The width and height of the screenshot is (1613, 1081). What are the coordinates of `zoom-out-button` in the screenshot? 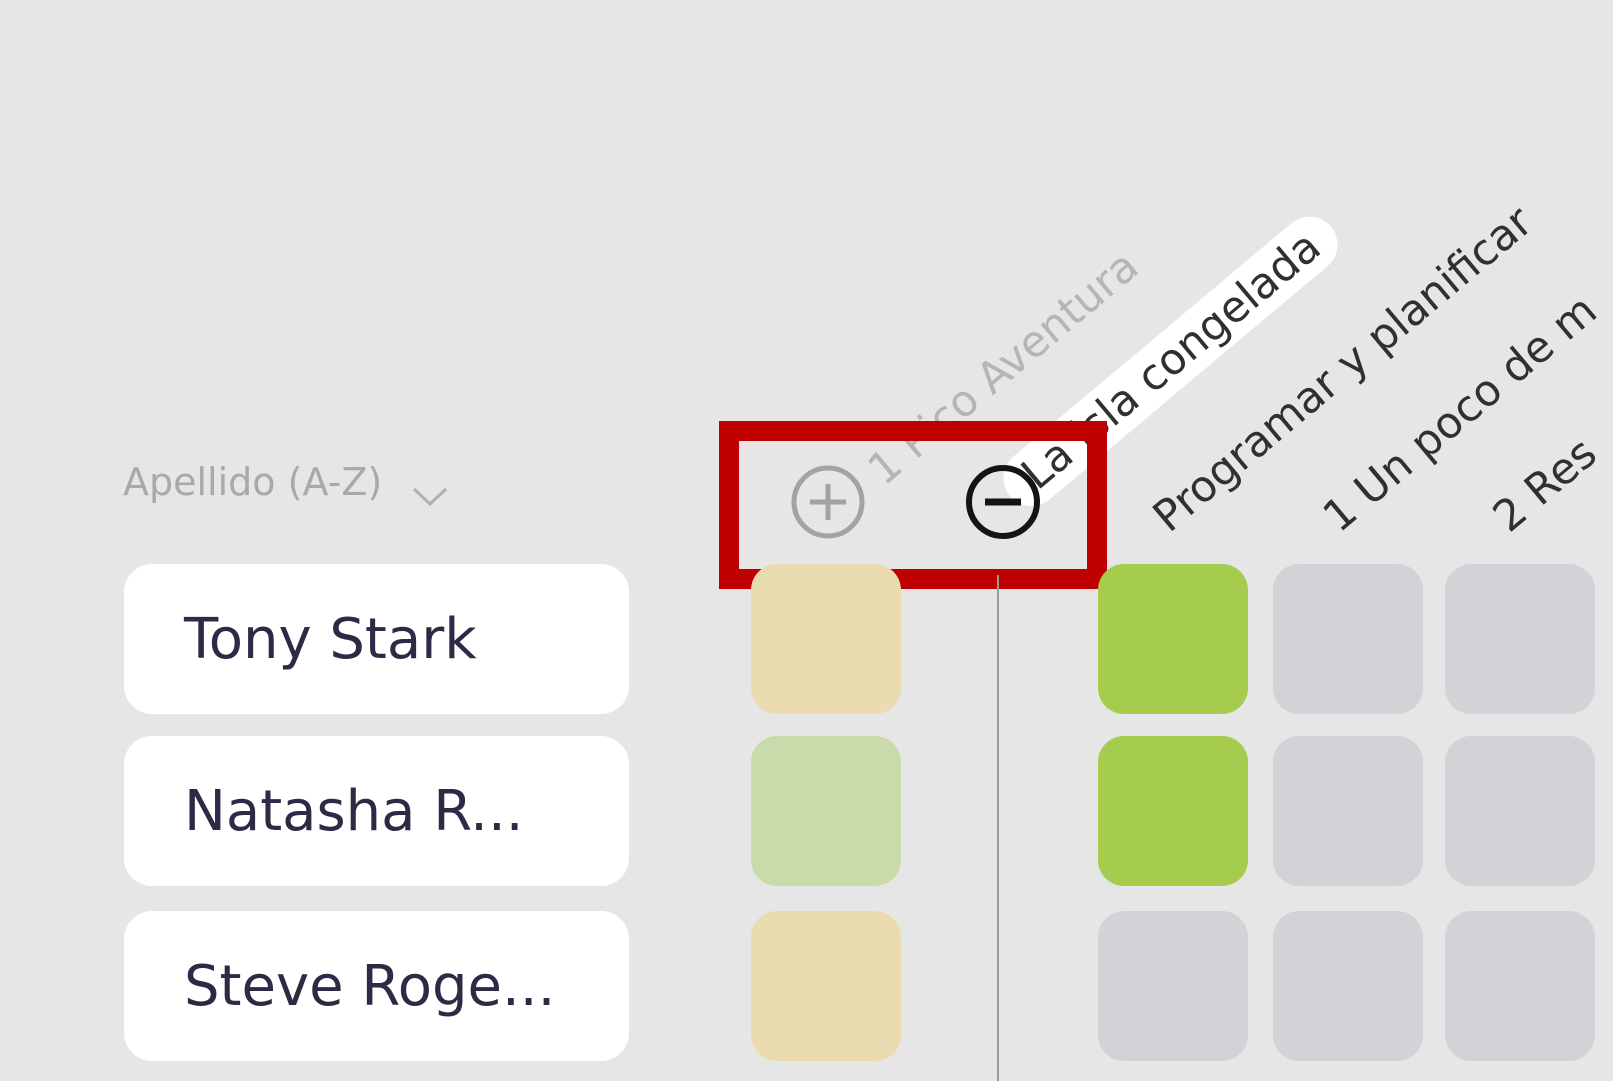 It's located at (1003, 502).